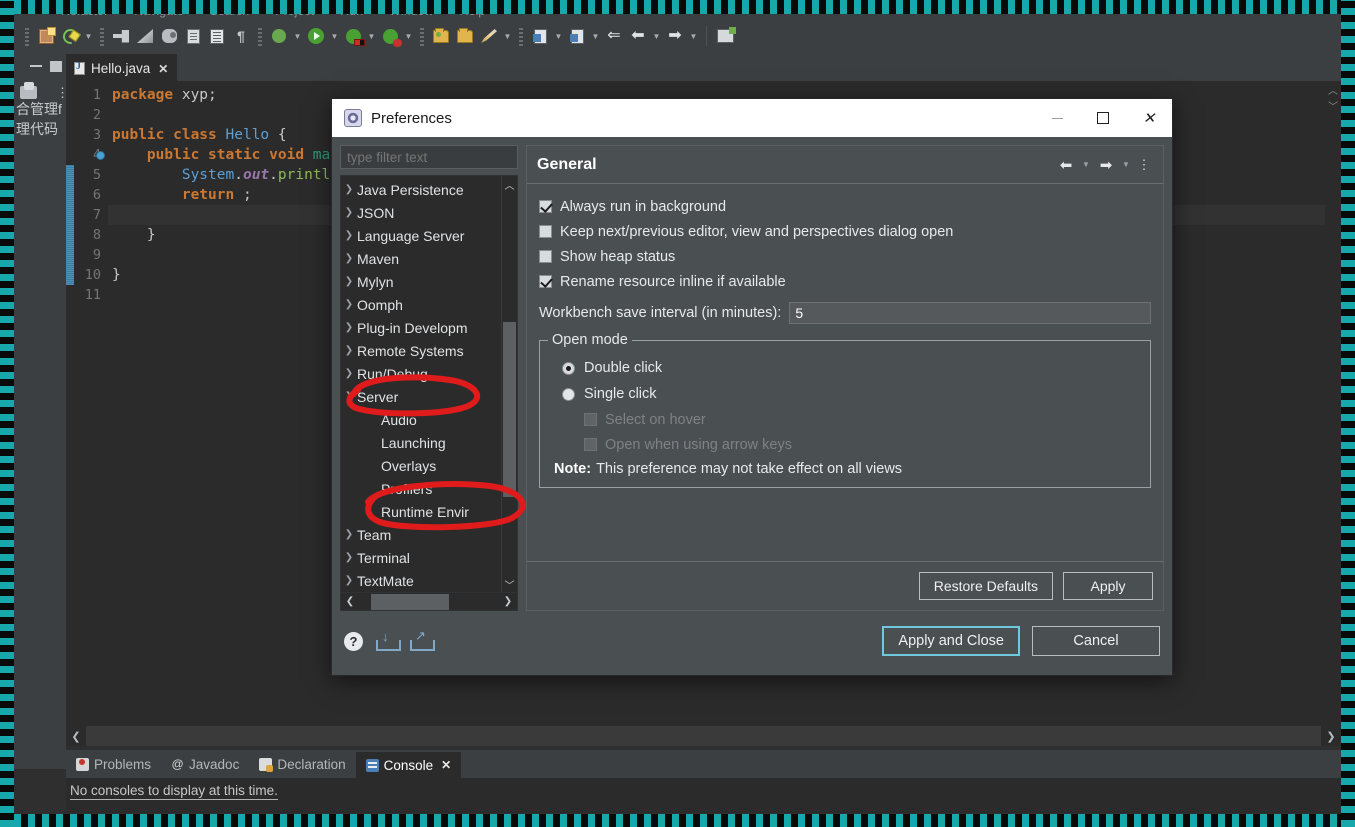 Image resolution: width=1355 pixels, height=827 pixels. Describe the element at coordinates (421, 396) in the screenshot. I see `tree-item-server: ❯ Server` at that location.